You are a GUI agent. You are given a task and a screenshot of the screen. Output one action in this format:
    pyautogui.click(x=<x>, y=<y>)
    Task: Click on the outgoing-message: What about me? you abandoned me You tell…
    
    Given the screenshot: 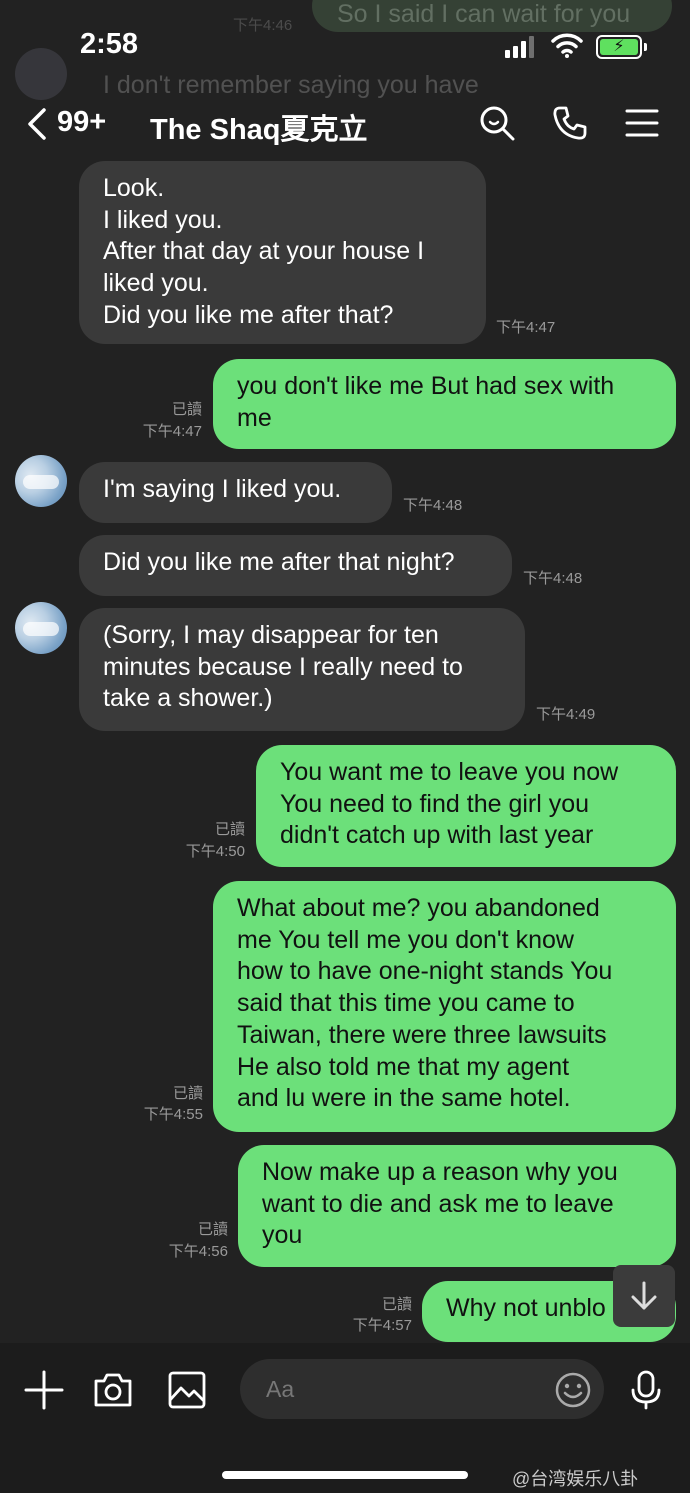 What is the action you would take?
    pyautogui.click(x=444, y=1006)
    